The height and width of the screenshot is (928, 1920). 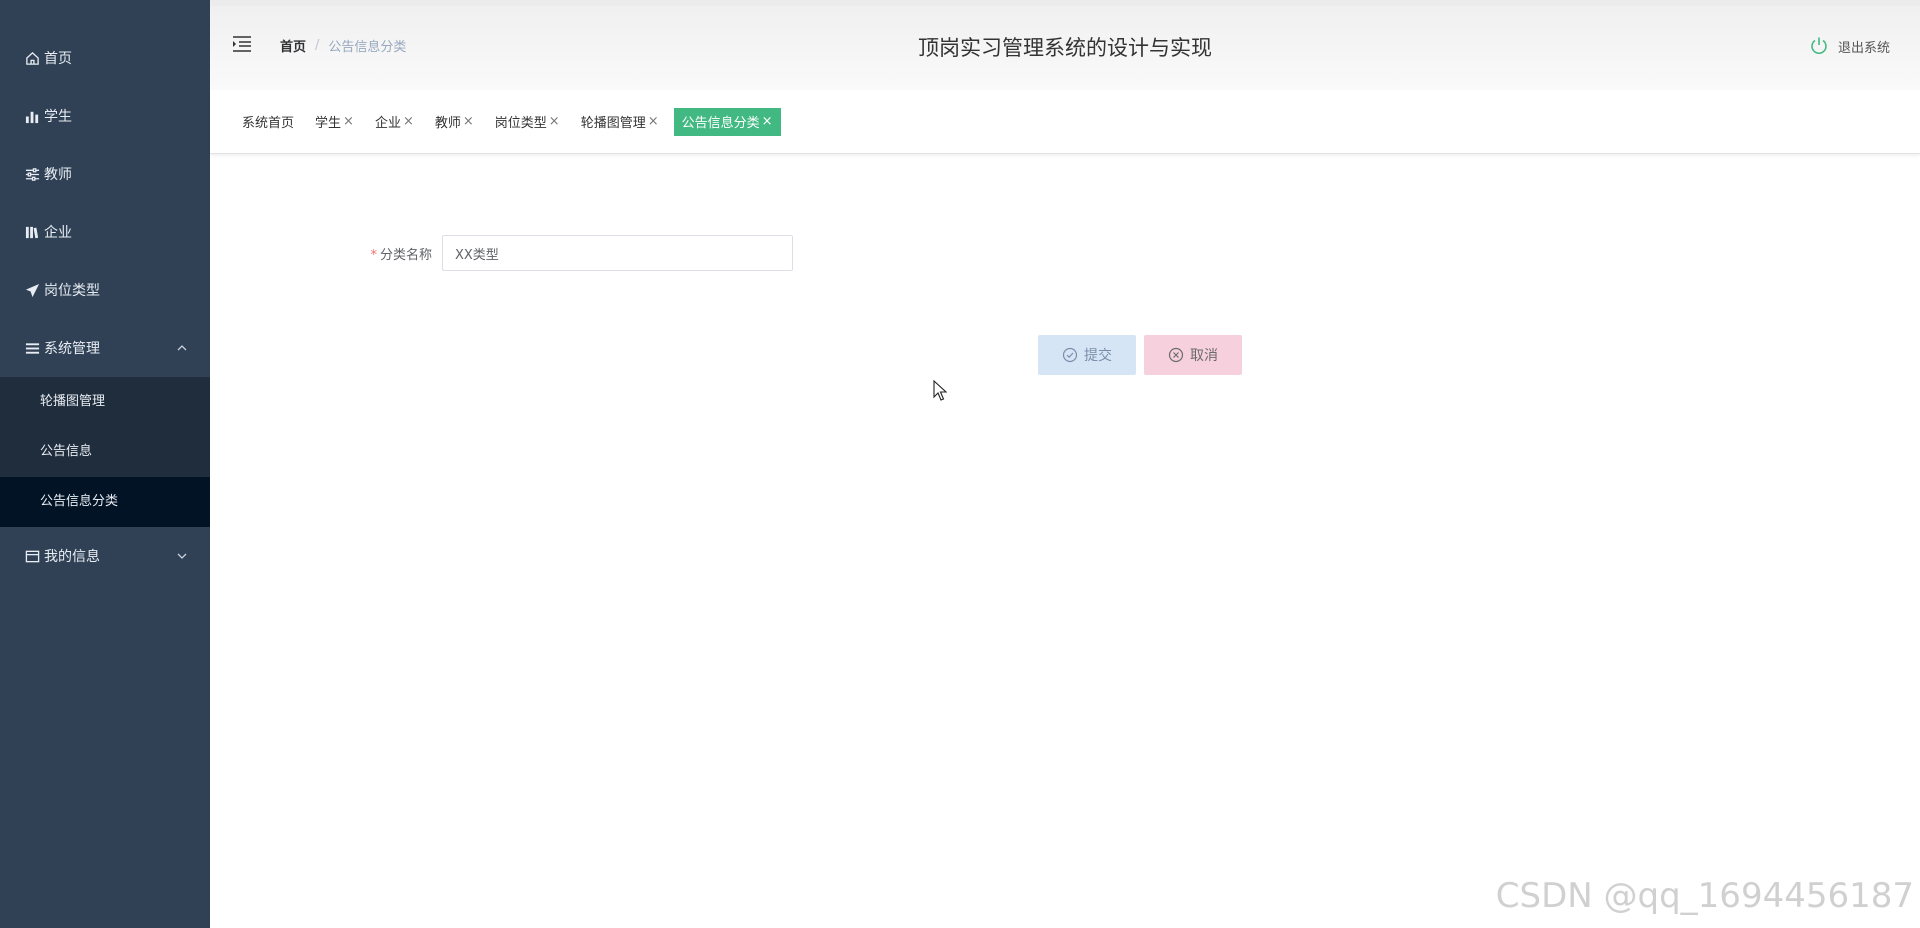 I want to click on category-name-input, so click(x=617, y=253).